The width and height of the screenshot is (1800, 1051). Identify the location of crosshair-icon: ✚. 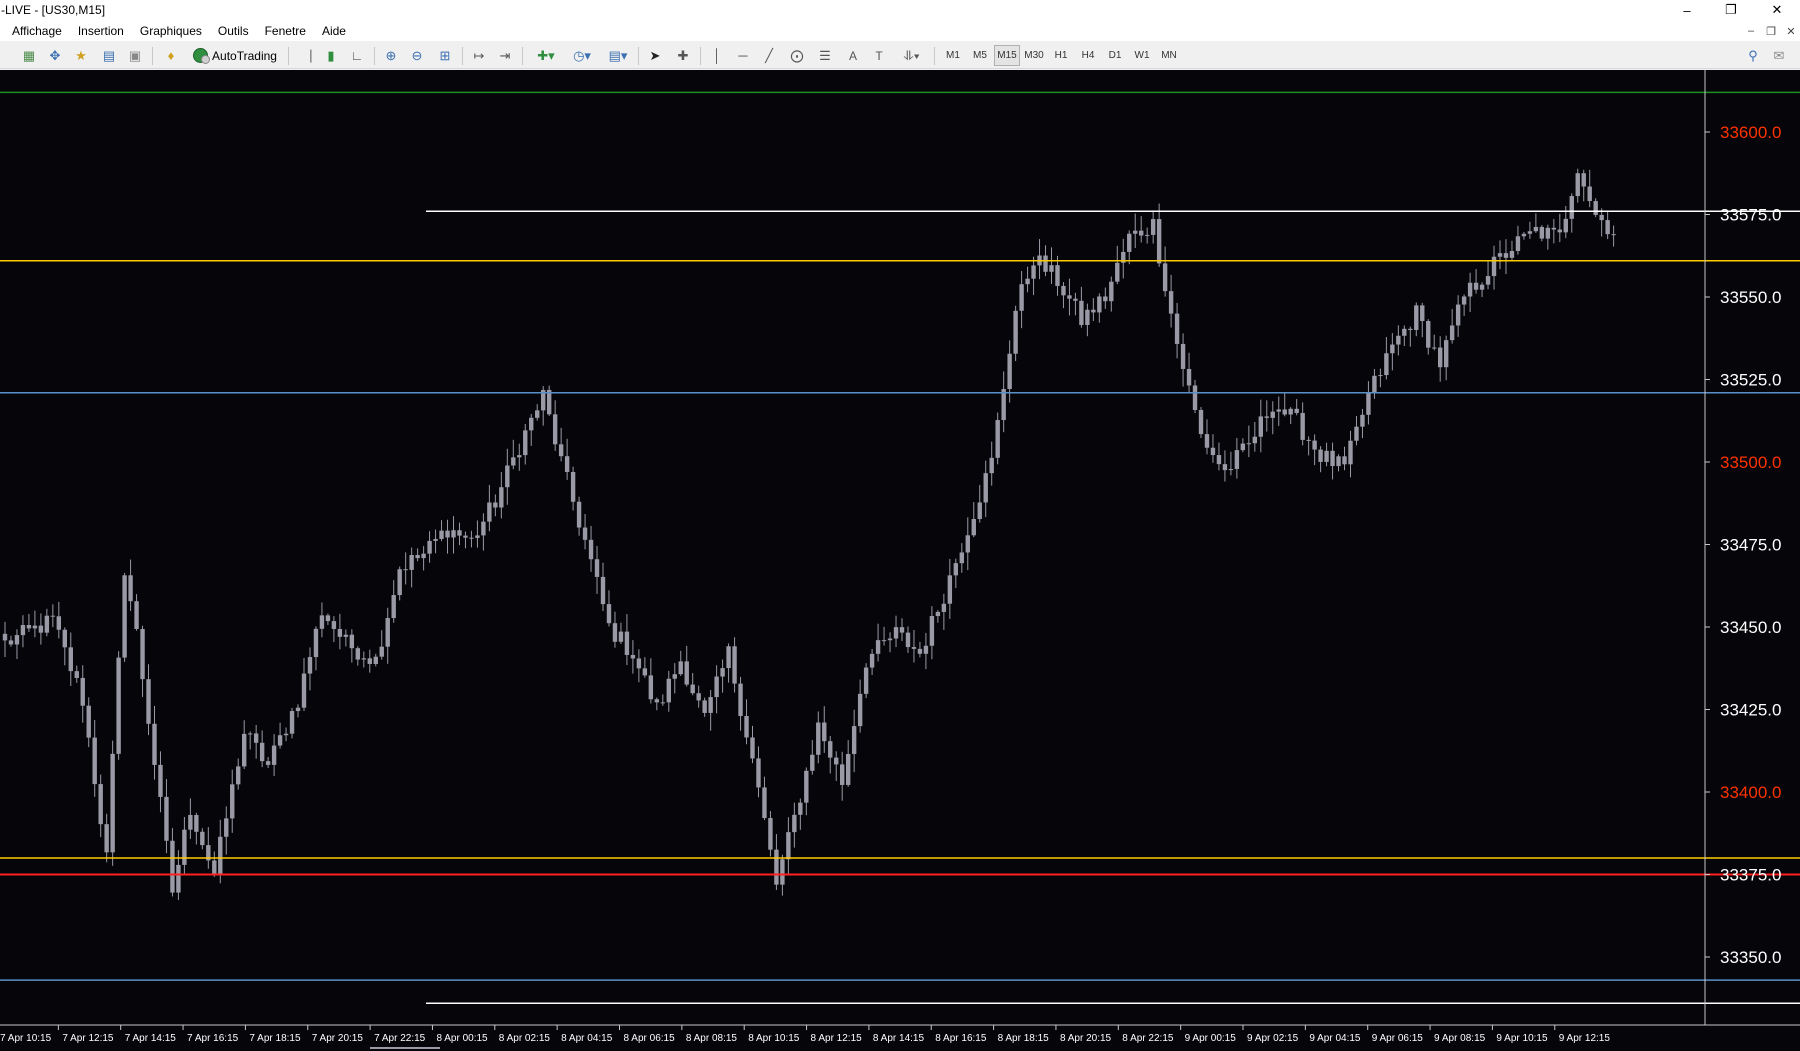
(683, 55).